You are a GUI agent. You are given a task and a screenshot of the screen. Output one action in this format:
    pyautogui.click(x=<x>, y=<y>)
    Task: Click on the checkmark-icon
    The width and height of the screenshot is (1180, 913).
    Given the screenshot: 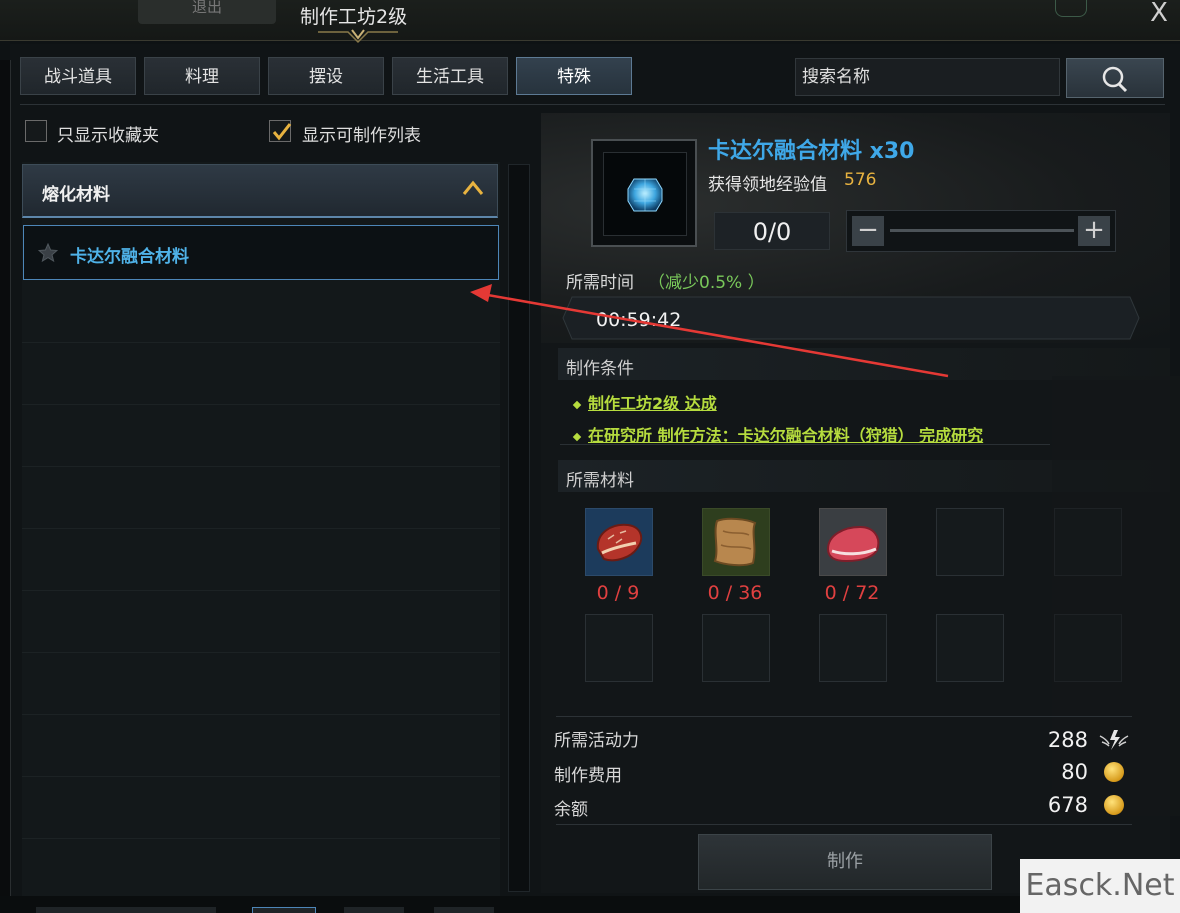 What is the action you would take?
    pyautogui.click(x=282, y=132)
    